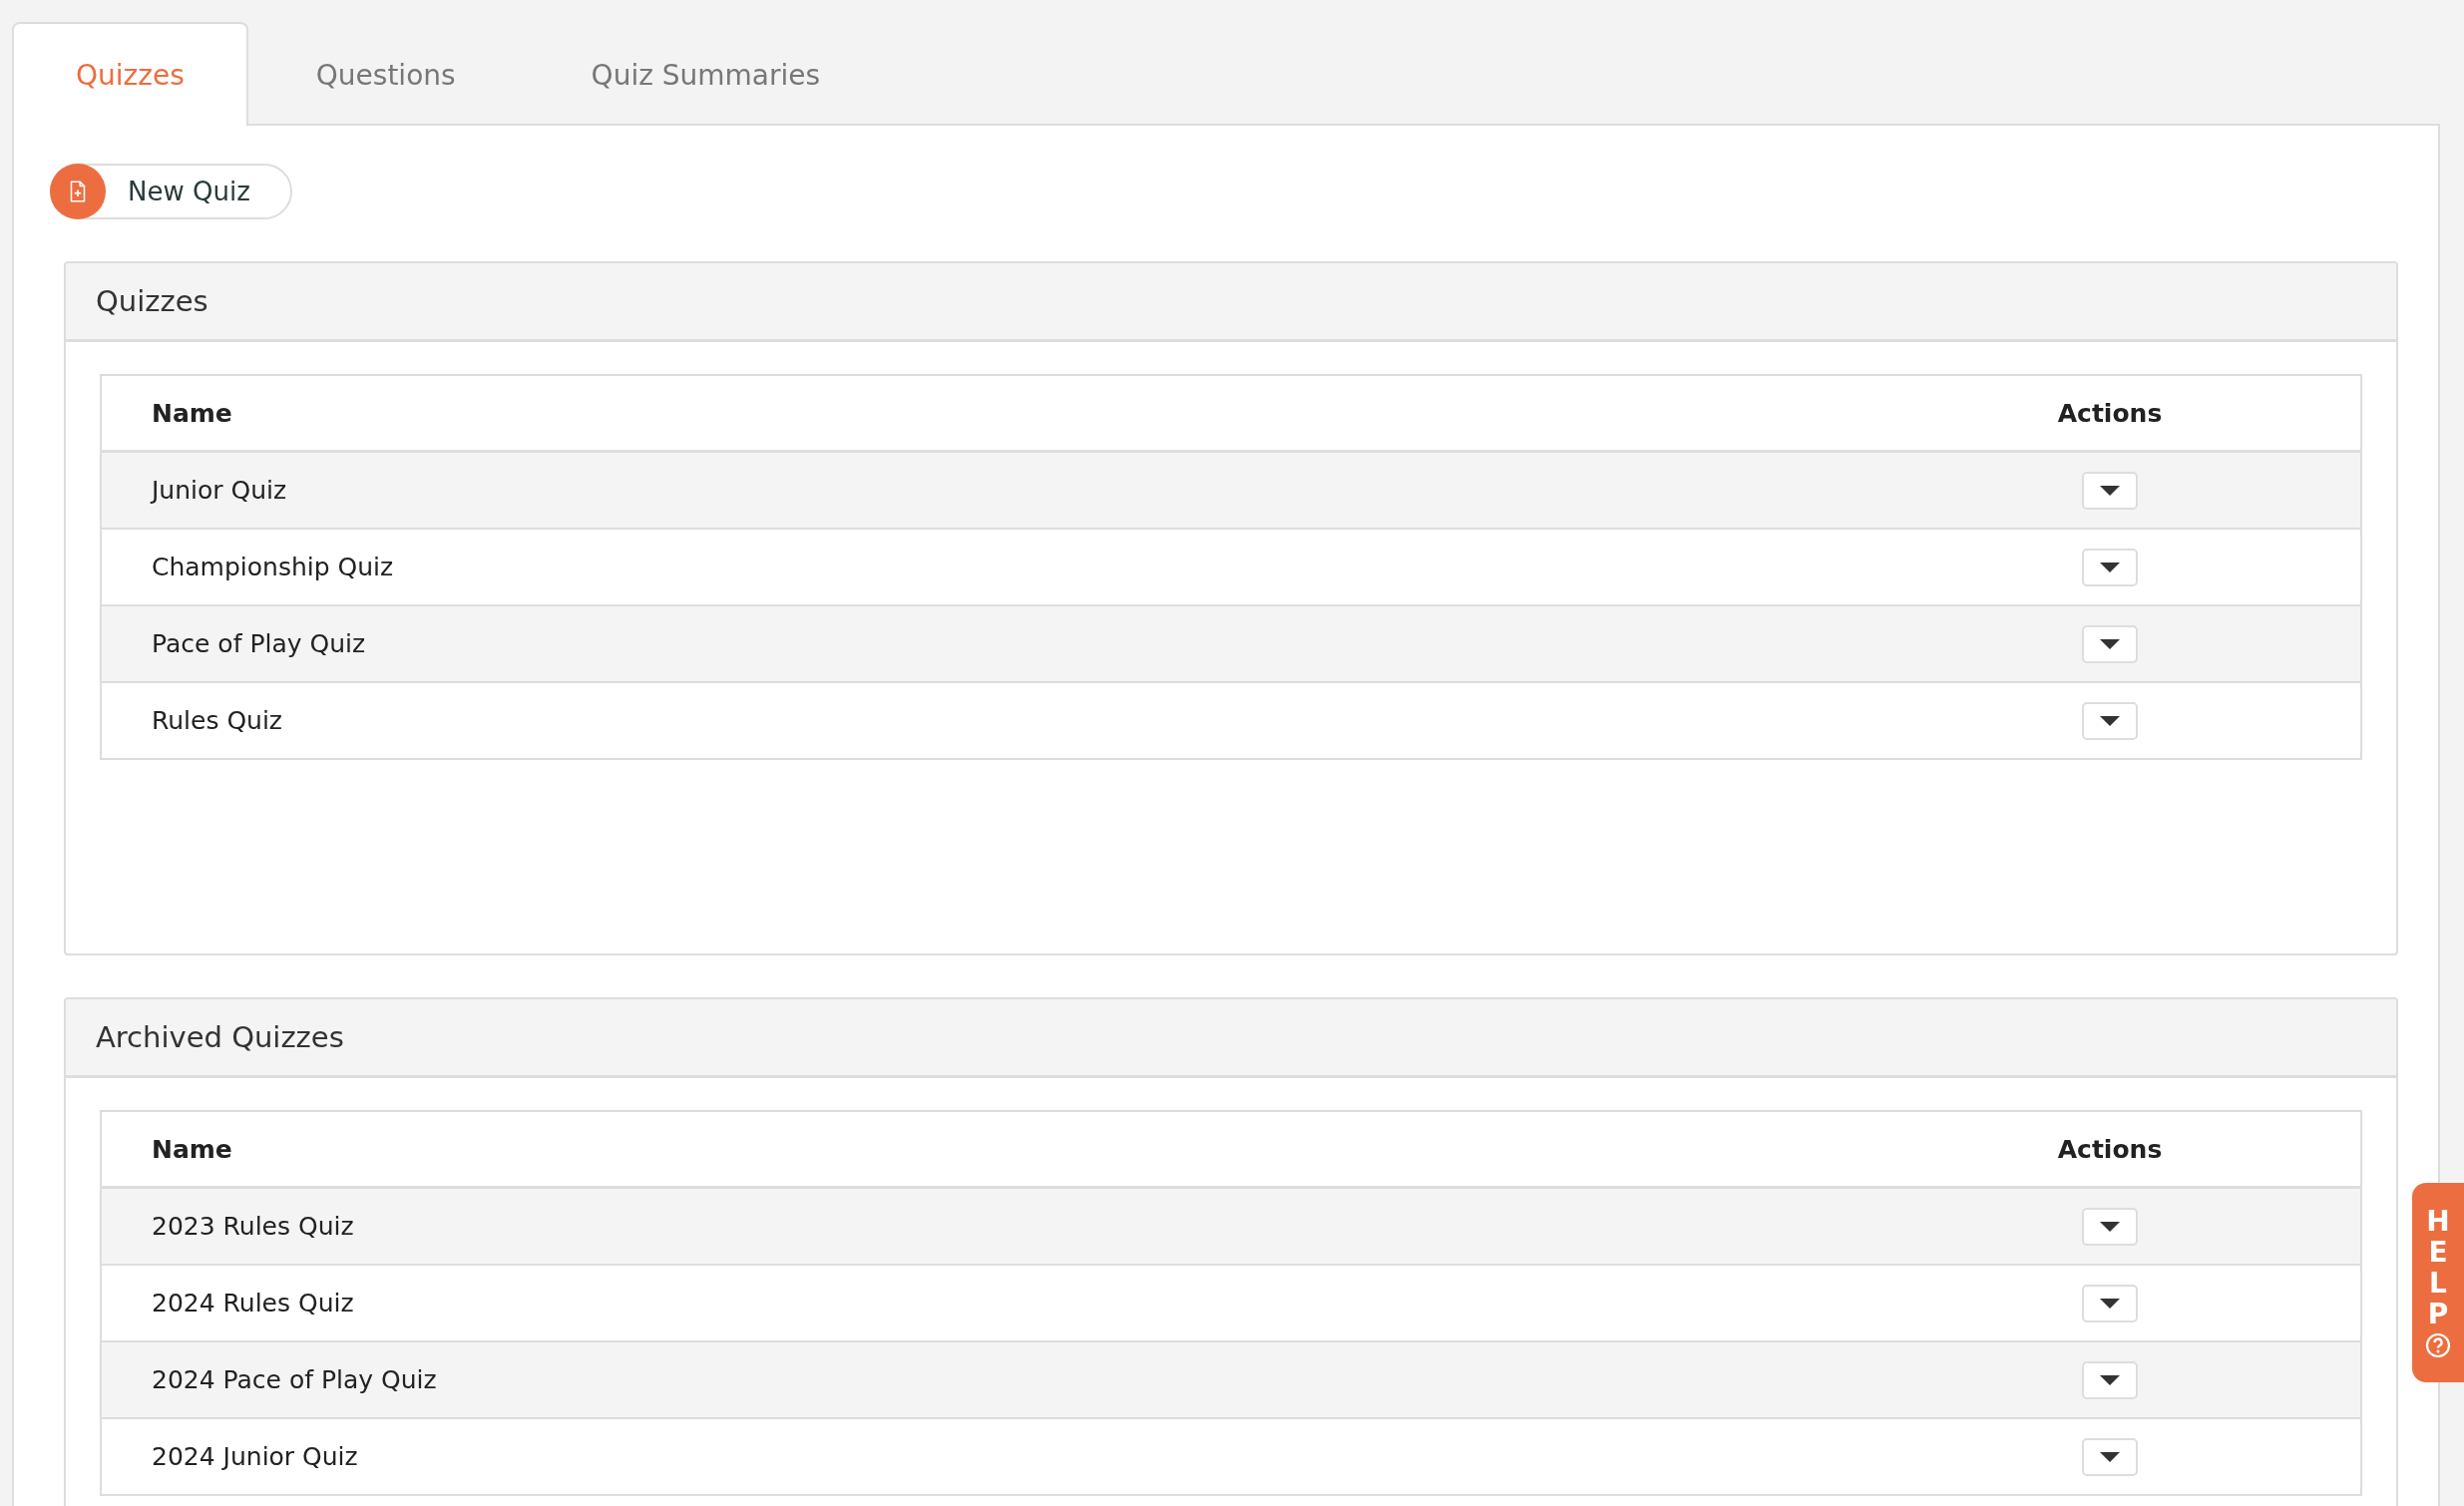  Describe the element at coordinates (980, 490) in the screenshot. I see `table-cell: Junior Quiz` at that location.